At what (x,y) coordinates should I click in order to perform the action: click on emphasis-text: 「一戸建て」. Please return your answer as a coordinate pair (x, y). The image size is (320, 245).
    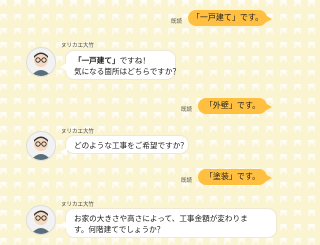
    Looking at the image, I should click on (97, 60).